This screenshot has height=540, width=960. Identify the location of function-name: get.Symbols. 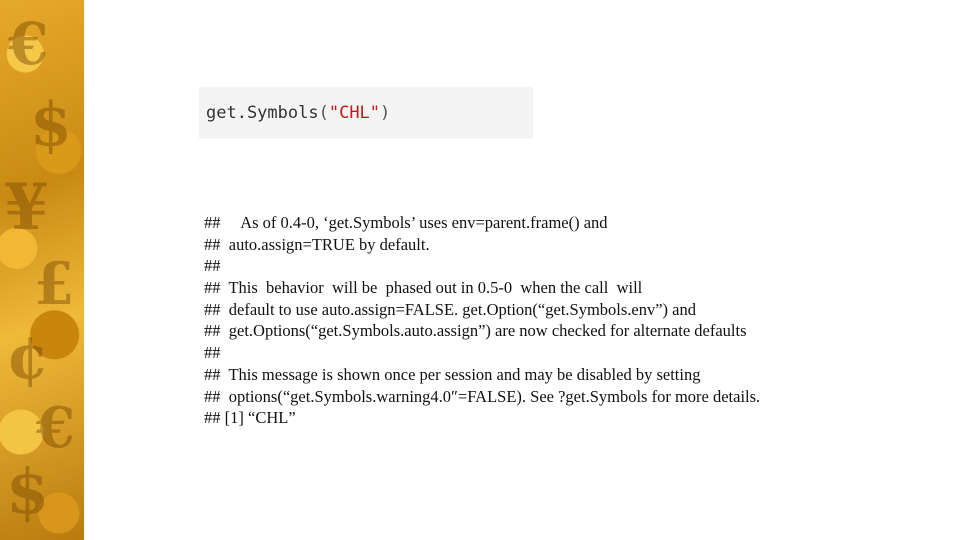
(262, 113).